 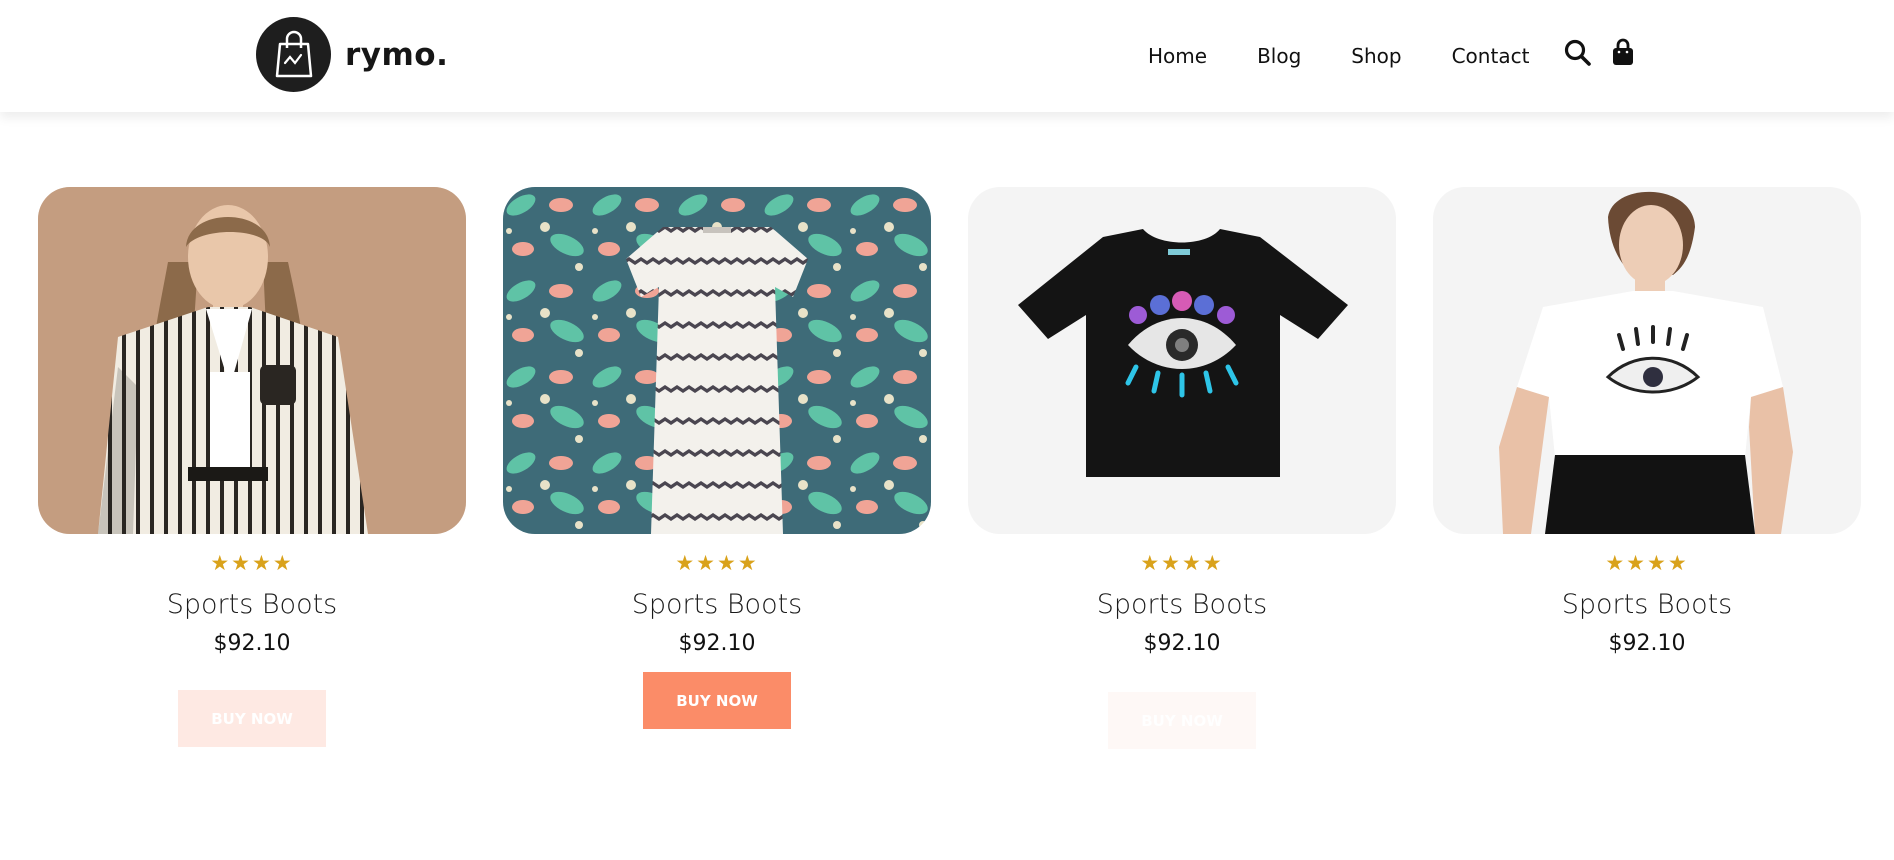 I want to click on nav-link-contact: Contact, so click(x=1491, y=56).